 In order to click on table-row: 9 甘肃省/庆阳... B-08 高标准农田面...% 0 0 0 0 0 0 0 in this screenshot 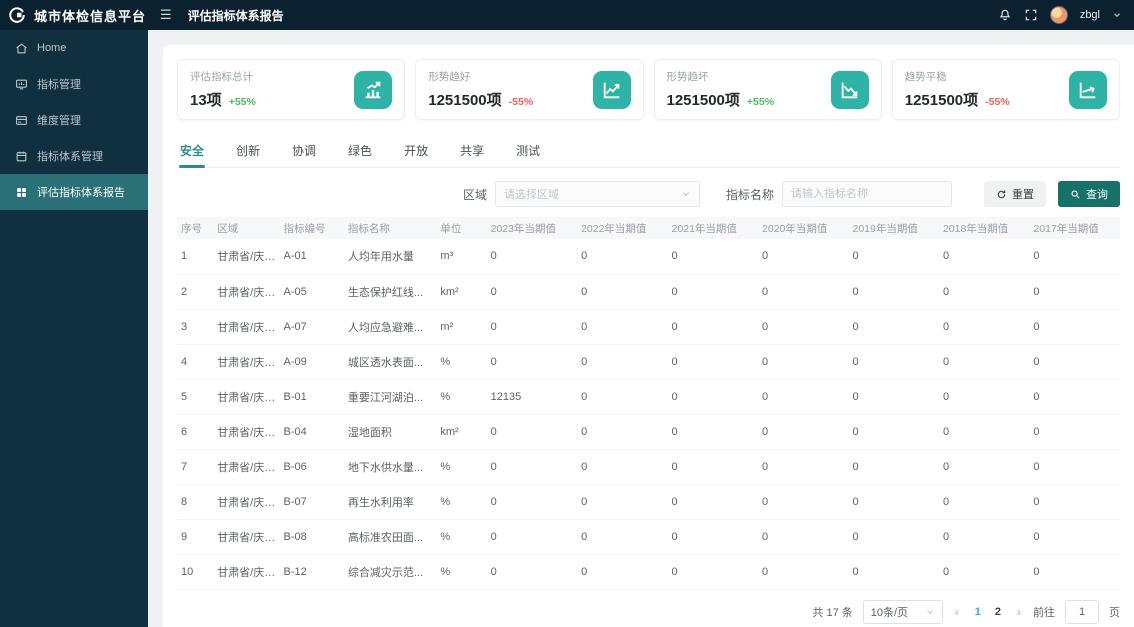, I will do `click(648, 537)`.